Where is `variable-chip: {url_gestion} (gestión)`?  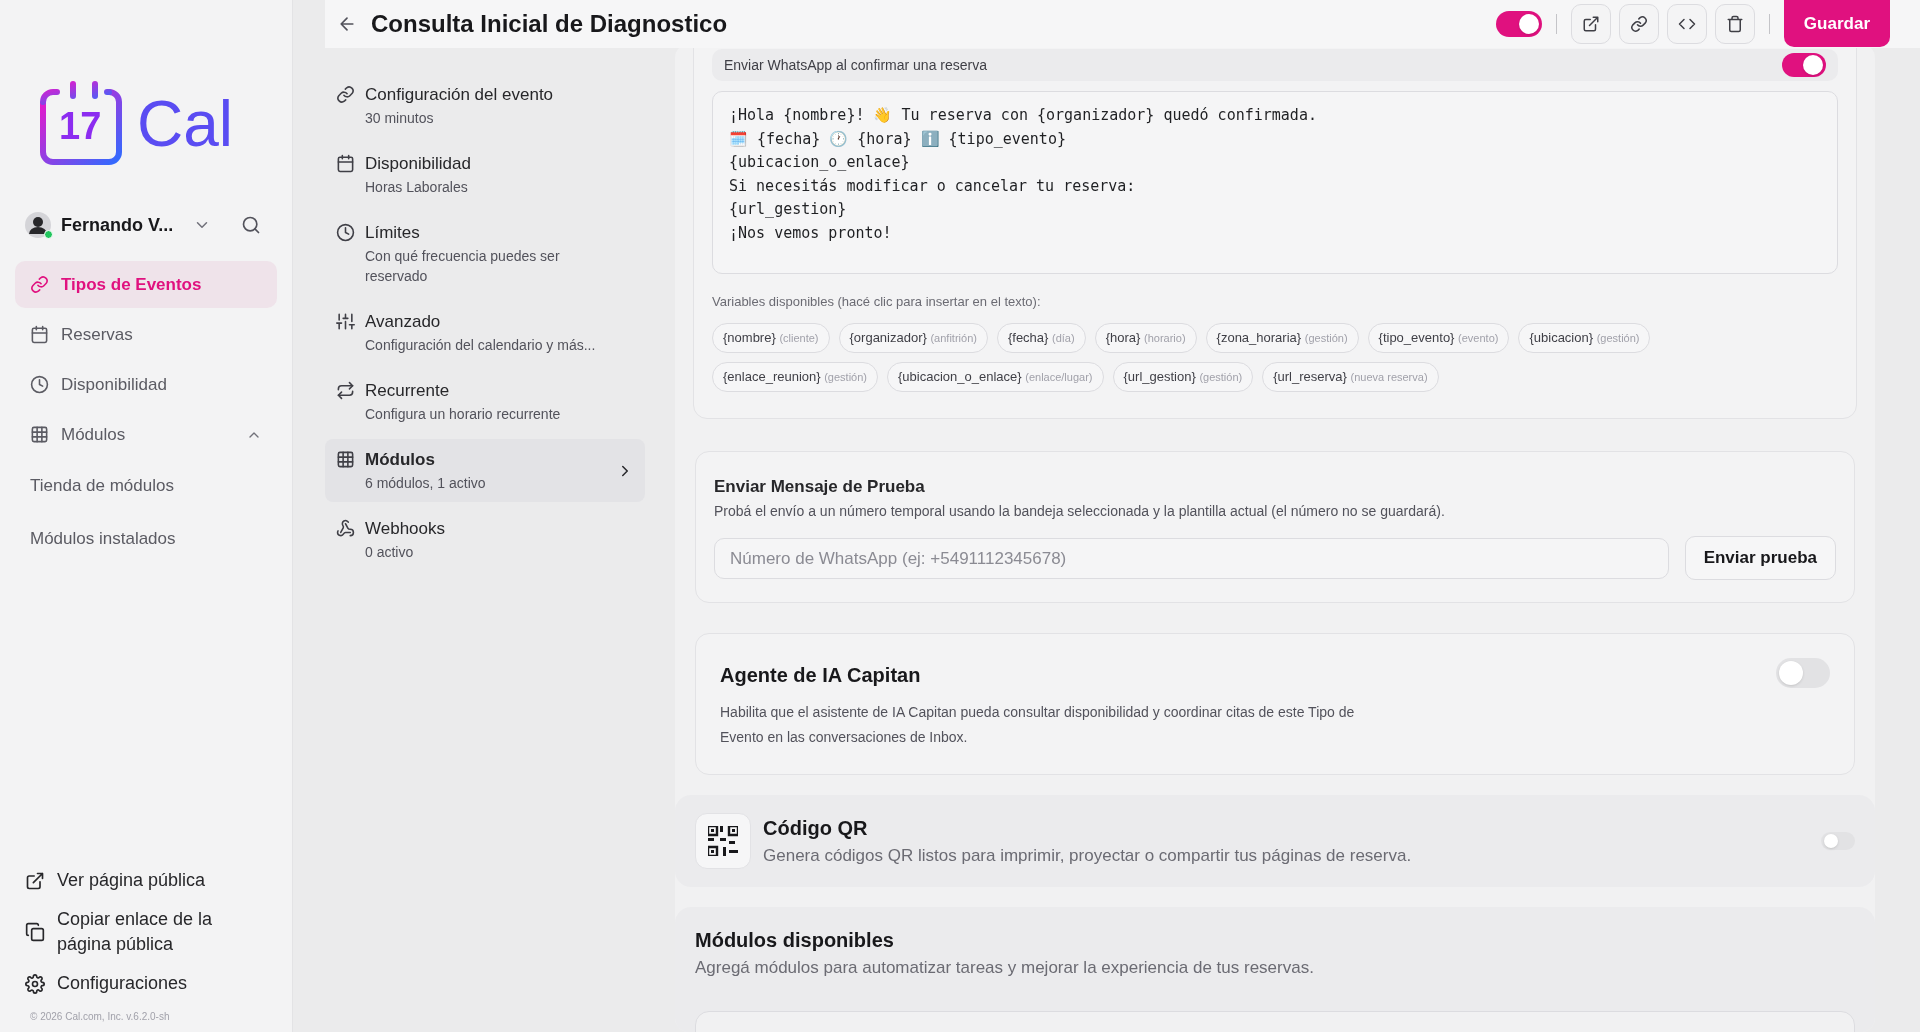
variable-chip: {url_gestion} (gestión) is located at coordinates (1183, 376).